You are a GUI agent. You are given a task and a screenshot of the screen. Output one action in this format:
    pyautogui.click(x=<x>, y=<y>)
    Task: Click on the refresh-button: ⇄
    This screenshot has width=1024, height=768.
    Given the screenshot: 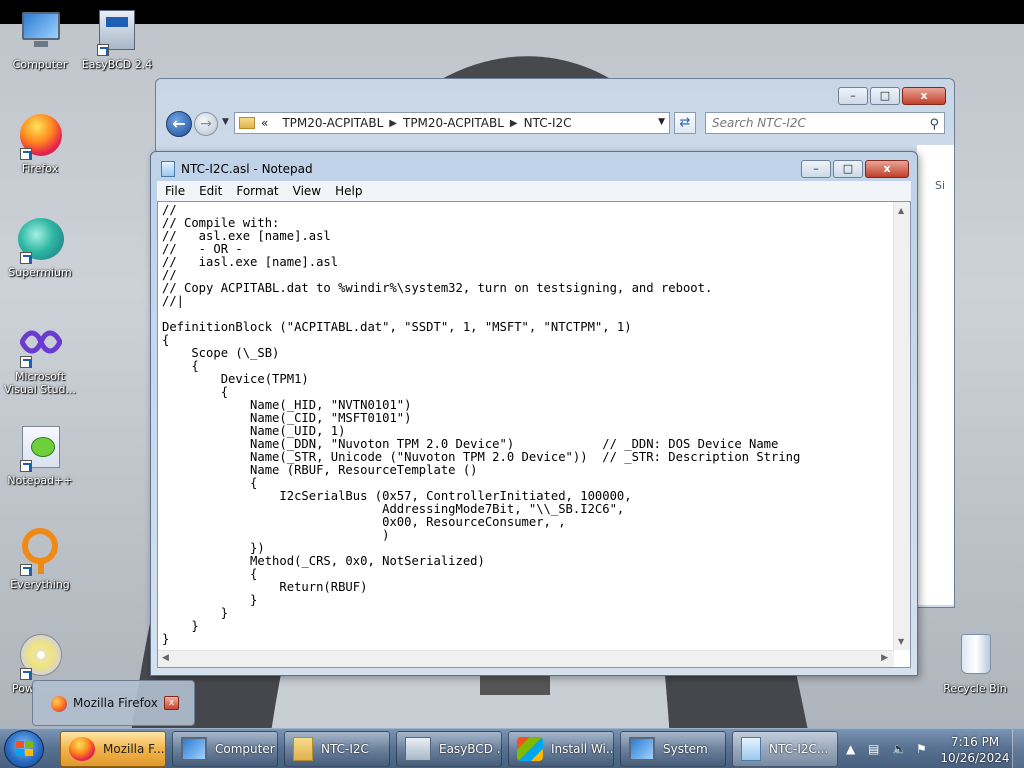 What is the action you would take?
    pyautogui.click(x=685, y=123)
    